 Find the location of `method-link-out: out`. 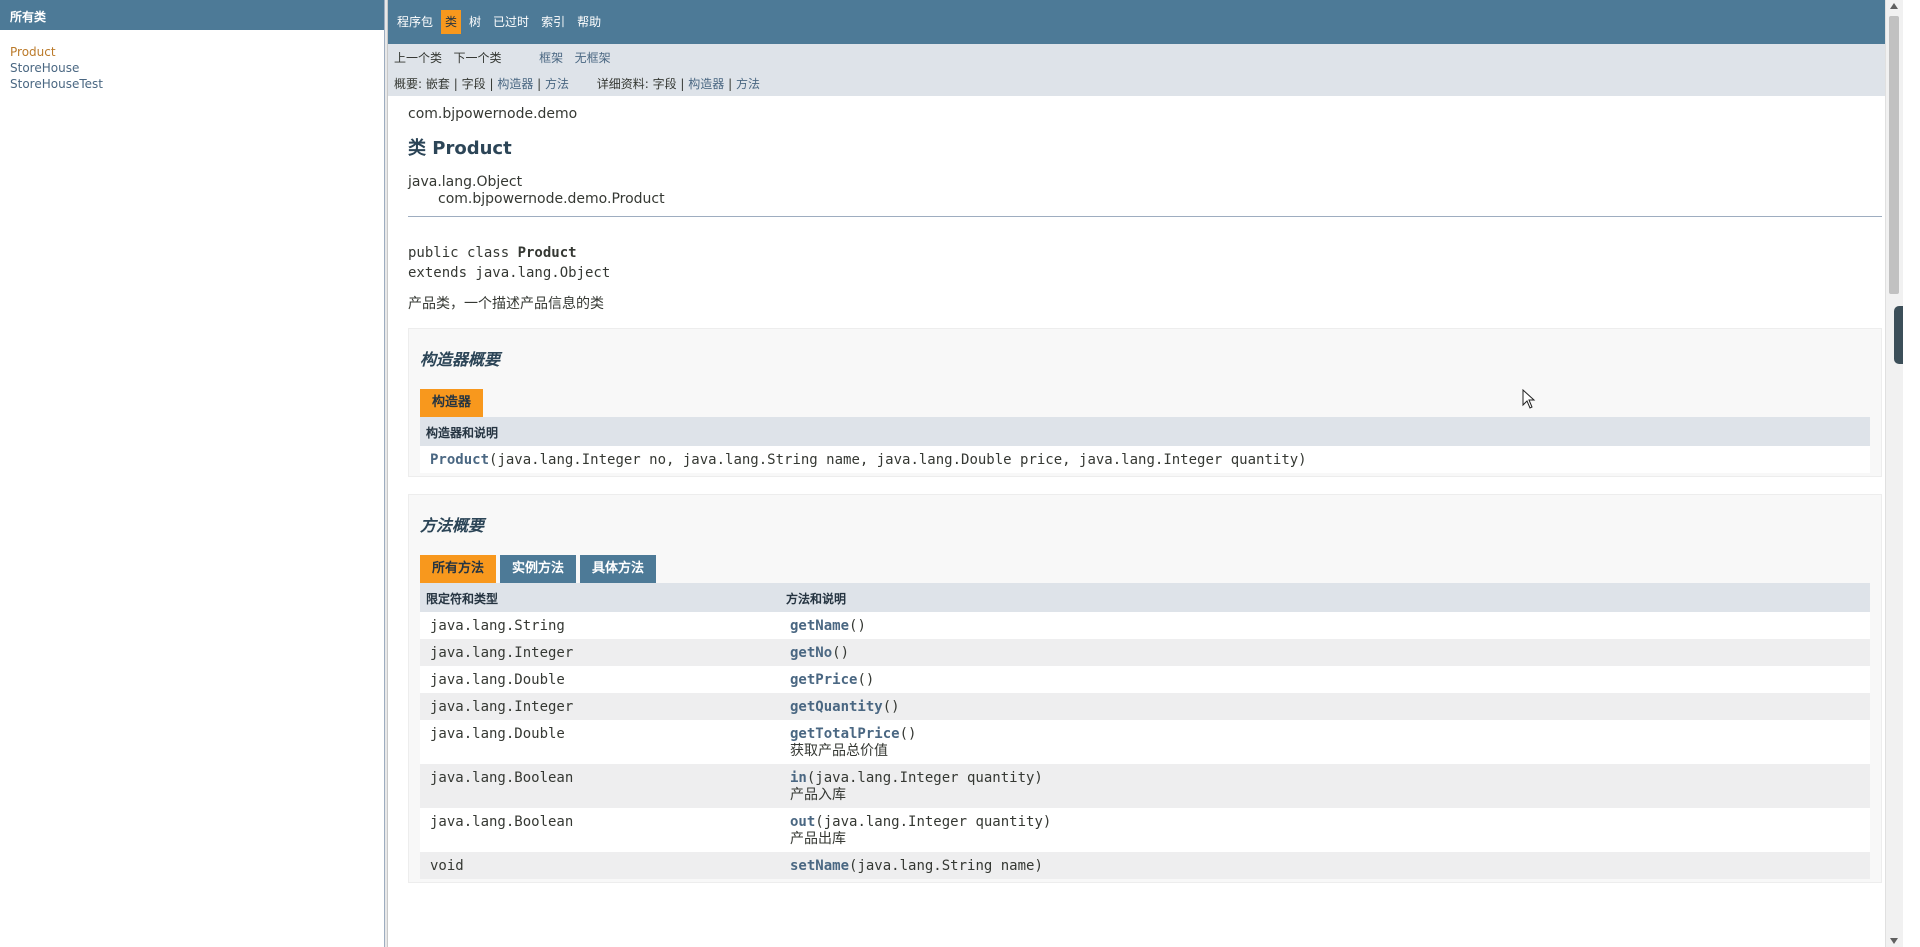

method-link-out: out is located at coordinates (802, 822).